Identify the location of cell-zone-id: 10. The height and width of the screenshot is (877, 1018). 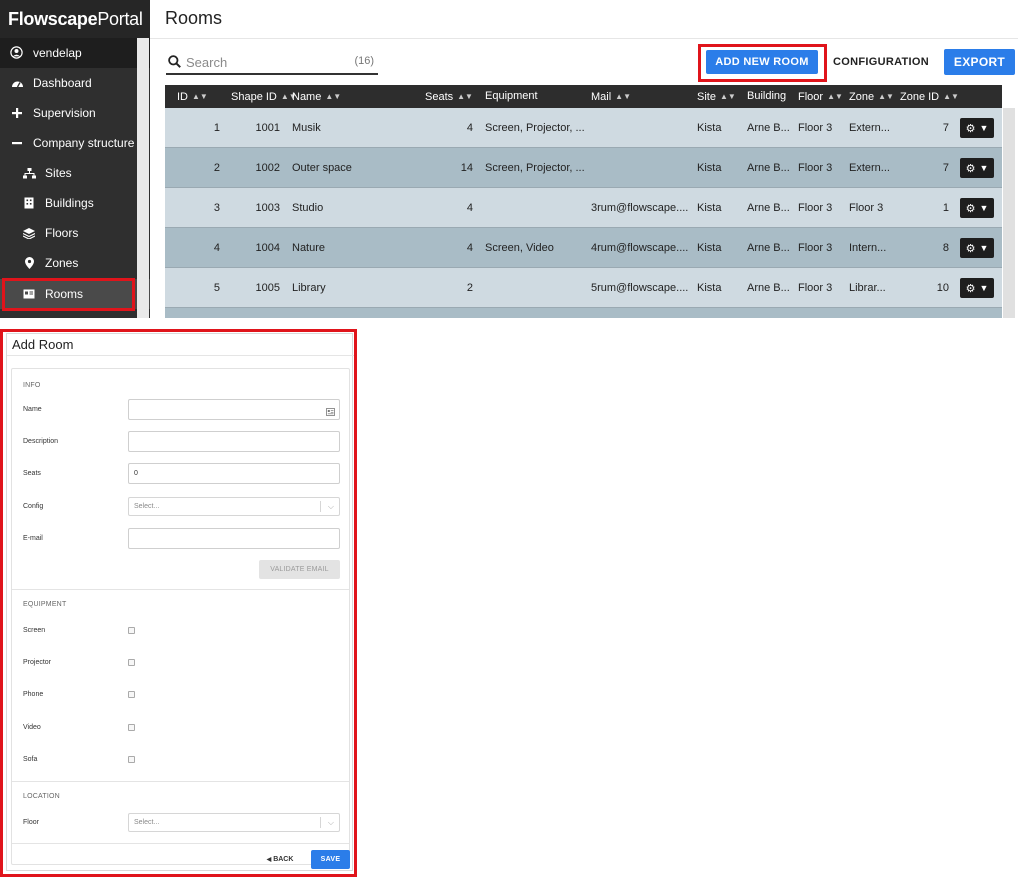
(942, 288).